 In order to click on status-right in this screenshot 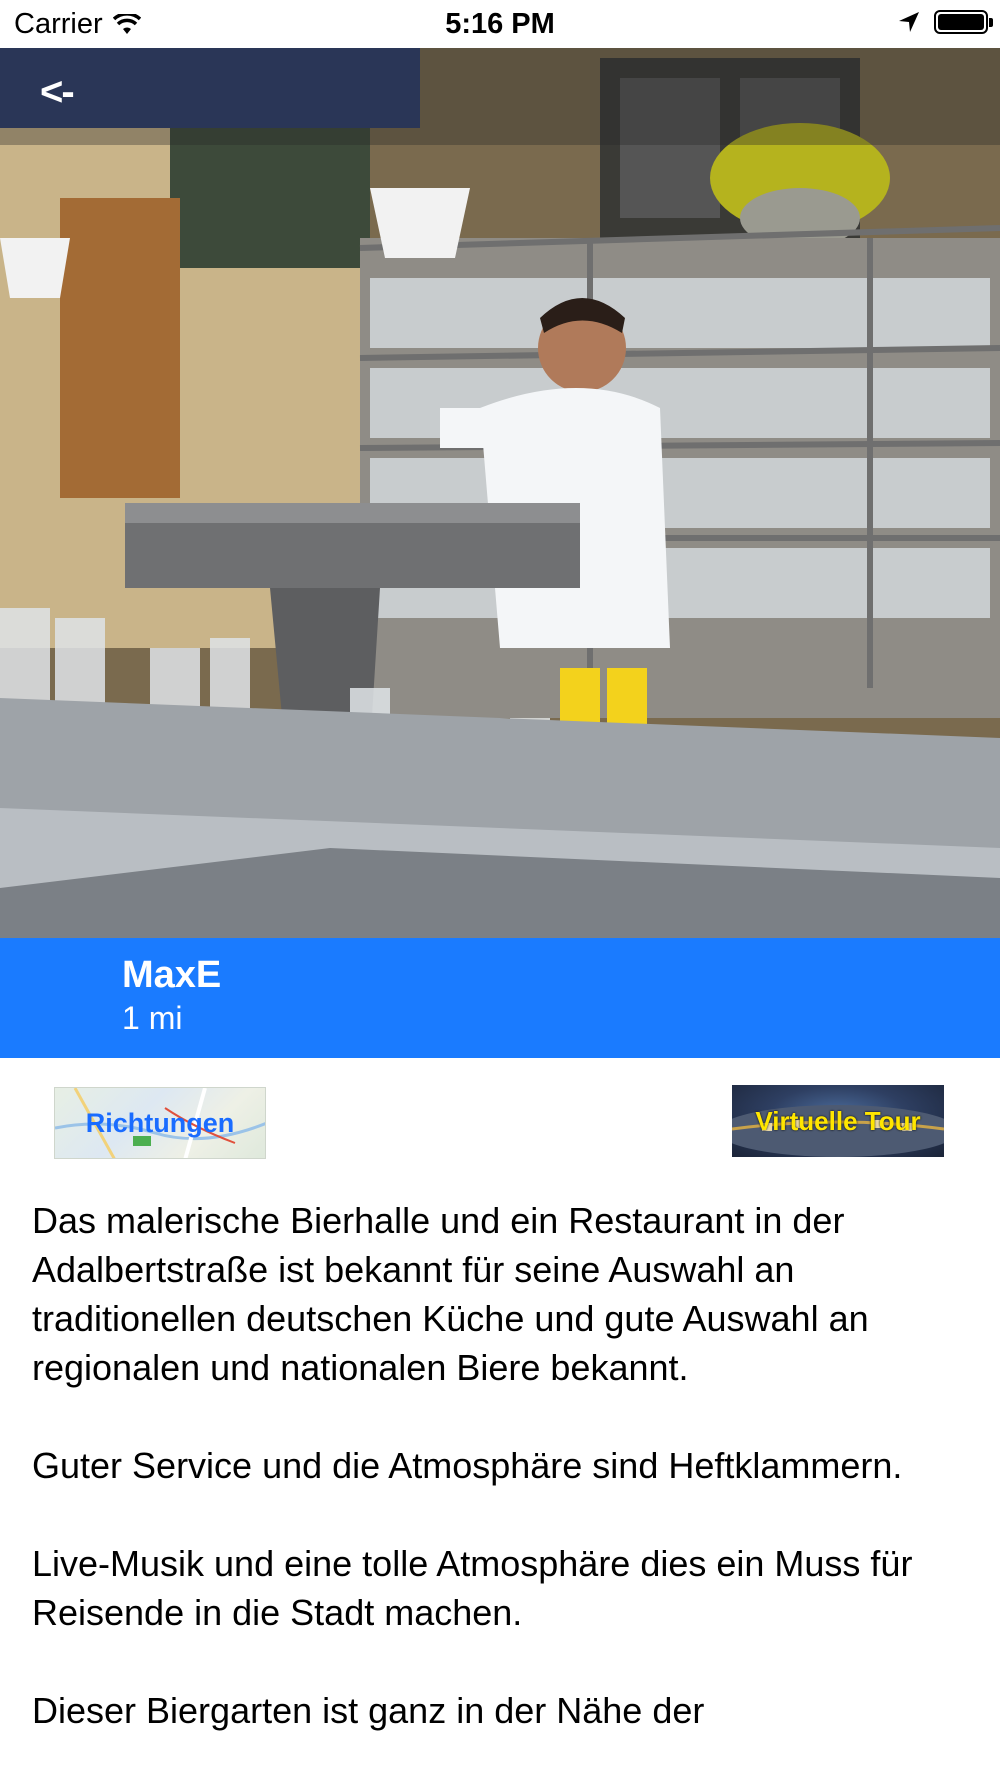, I will do `click(945, 22)`.